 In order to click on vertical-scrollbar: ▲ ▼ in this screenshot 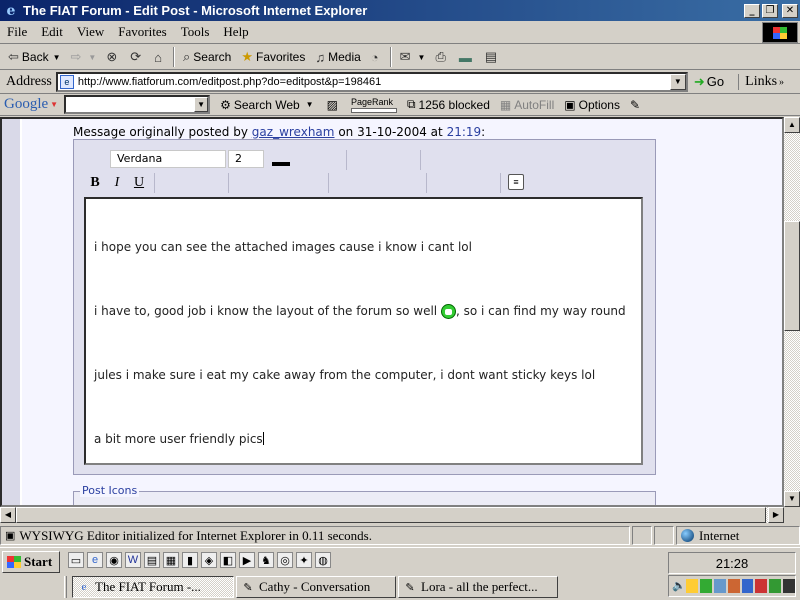, I will do `click(792, 312)`.